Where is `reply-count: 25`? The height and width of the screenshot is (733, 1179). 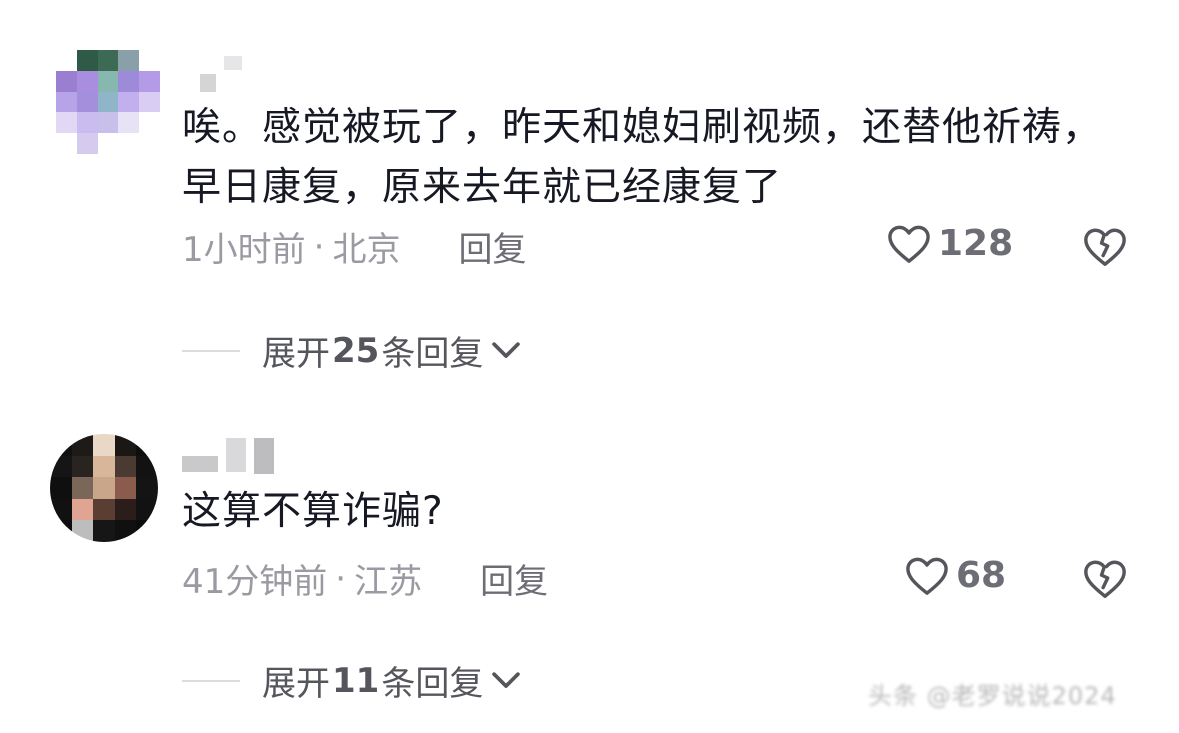
reply-count: 25 is located at coordinates (356, 350).